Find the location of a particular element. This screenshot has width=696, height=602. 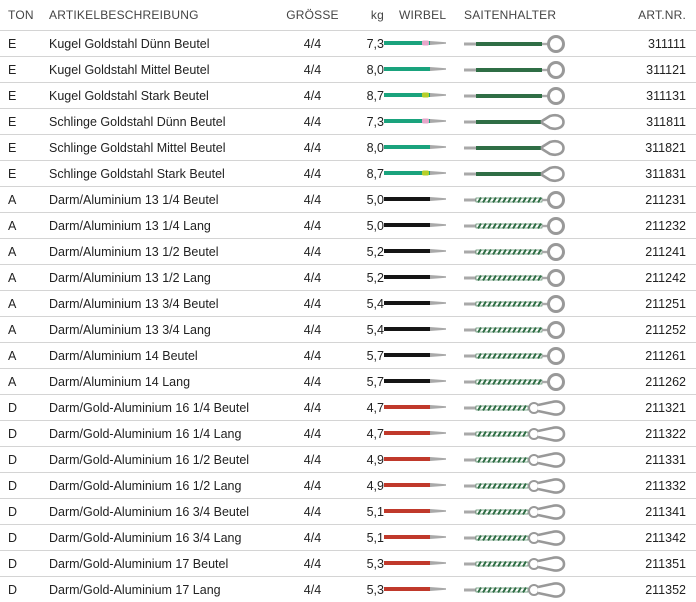

cell-description: Darm/Aluminium 13 3/4 Lang is located at coordinates (130, 329).